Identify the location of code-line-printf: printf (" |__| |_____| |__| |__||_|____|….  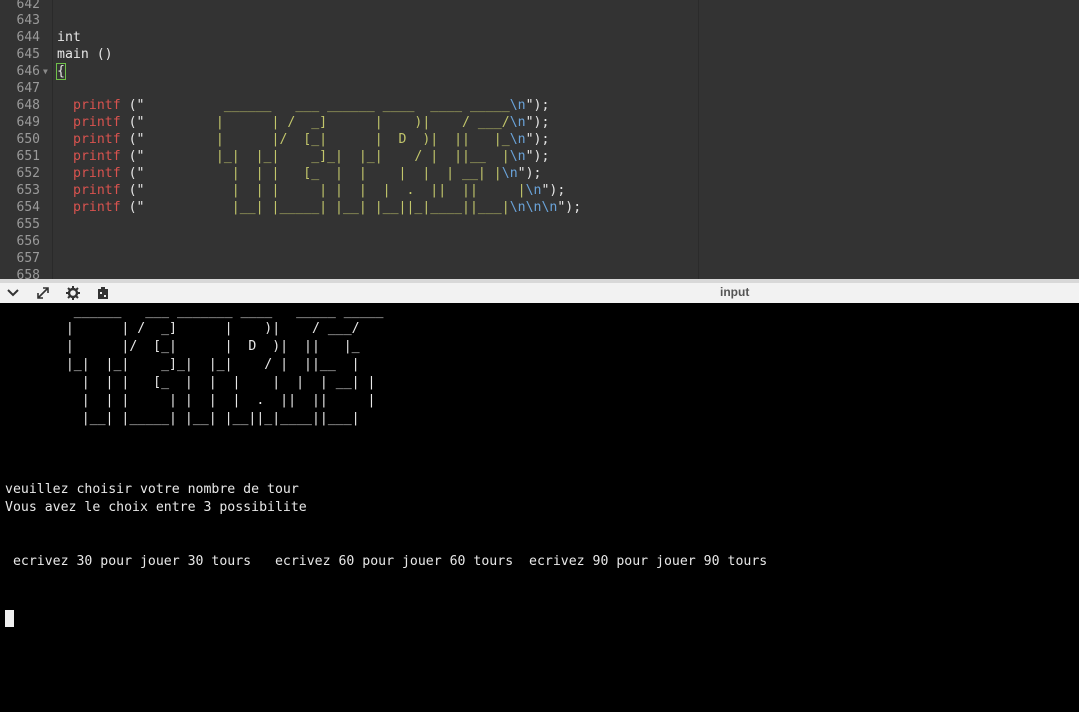
(327, 207).